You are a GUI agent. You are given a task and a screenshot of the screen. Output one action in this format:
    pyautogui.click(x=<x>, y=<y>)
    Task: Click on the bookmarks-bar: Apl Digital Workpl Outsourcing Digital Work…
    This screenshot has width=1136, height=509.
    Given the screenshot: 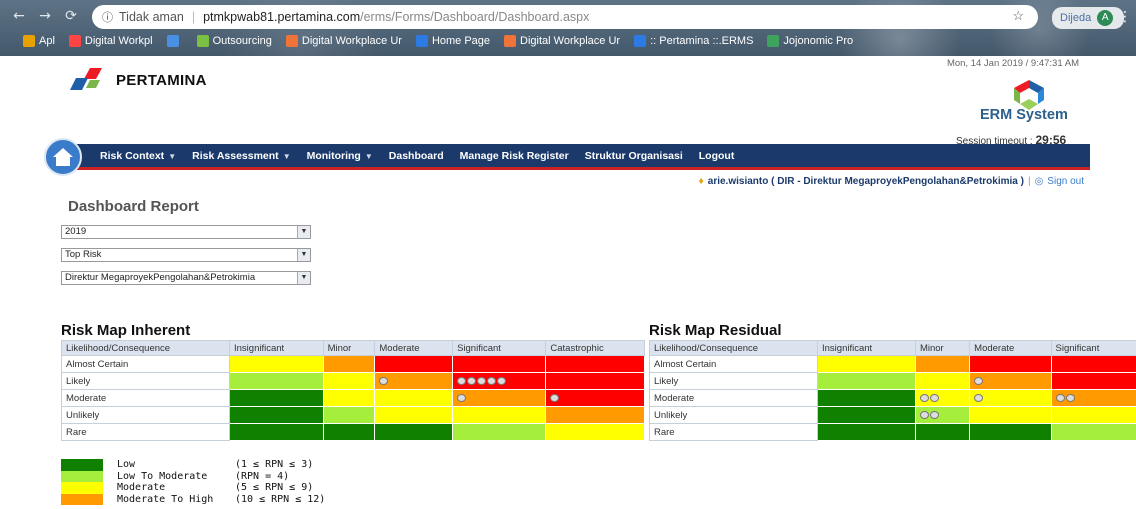 What is the action you would take?
    pyautogui.click(x=438, y=41)
    